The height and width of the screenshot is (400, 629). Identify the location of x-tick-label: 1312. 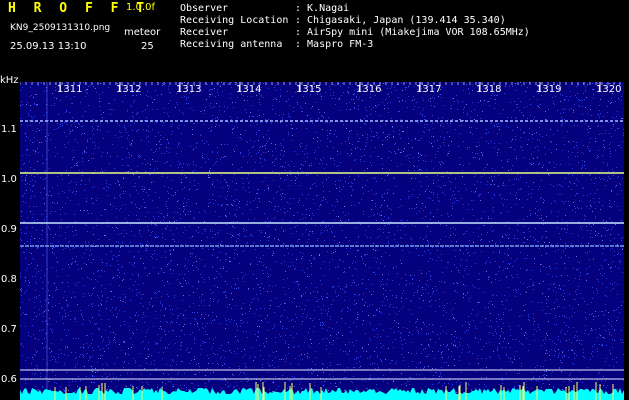
(129, 89).